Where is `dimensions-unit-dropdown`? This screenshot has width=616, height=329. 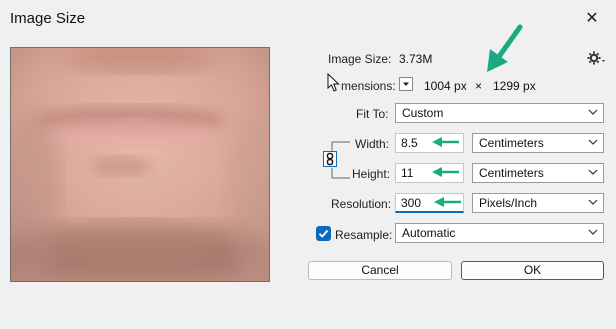
dimensions-unit-dropdown is located at coordinates (406, 84).